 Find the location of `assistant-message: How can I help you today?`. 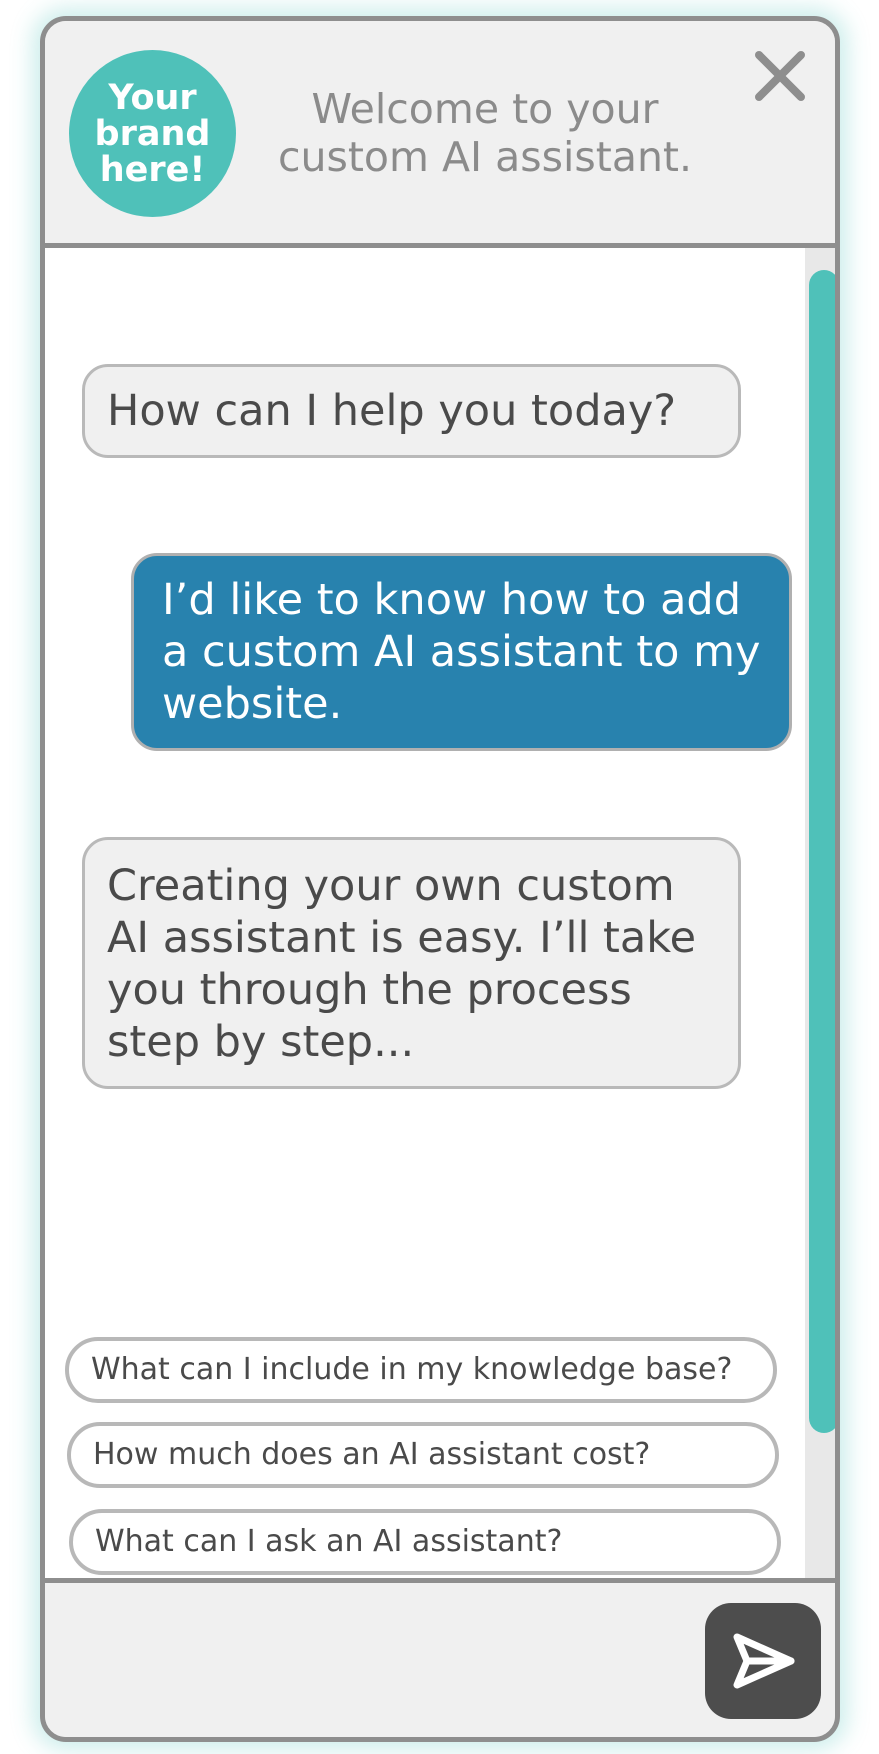

assistant-message: How can I help you today? is located at coordinates (411, 411).